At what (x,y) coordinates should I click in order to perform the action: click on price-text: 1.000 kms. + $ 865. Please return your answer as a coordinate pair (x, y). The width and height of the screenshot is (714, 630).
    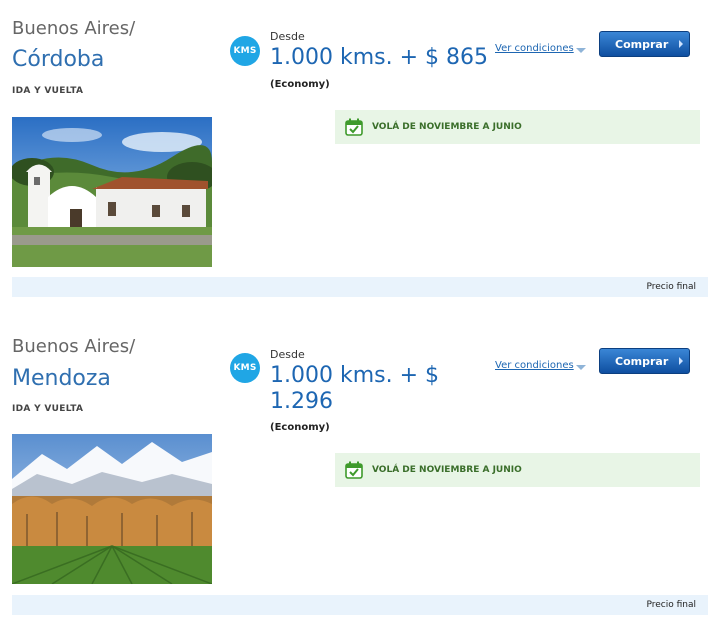
    Looking at the image, I should click on (379, 57).